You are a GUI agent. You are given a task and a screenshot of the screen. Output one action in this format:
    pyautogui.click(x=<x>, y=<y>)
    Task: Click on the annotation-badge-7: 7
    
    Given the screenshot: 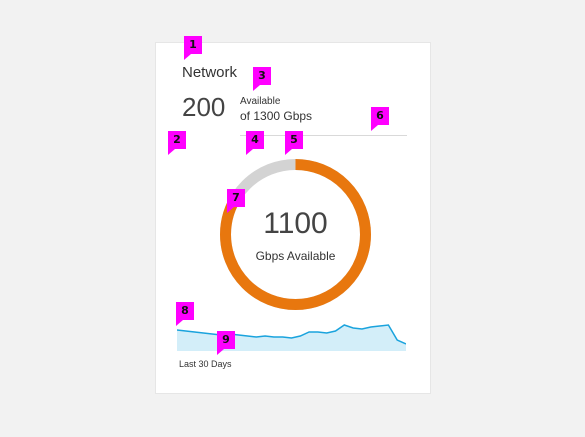 What is the action you would take?
    pyautogui.click(x=236, y=201)
    